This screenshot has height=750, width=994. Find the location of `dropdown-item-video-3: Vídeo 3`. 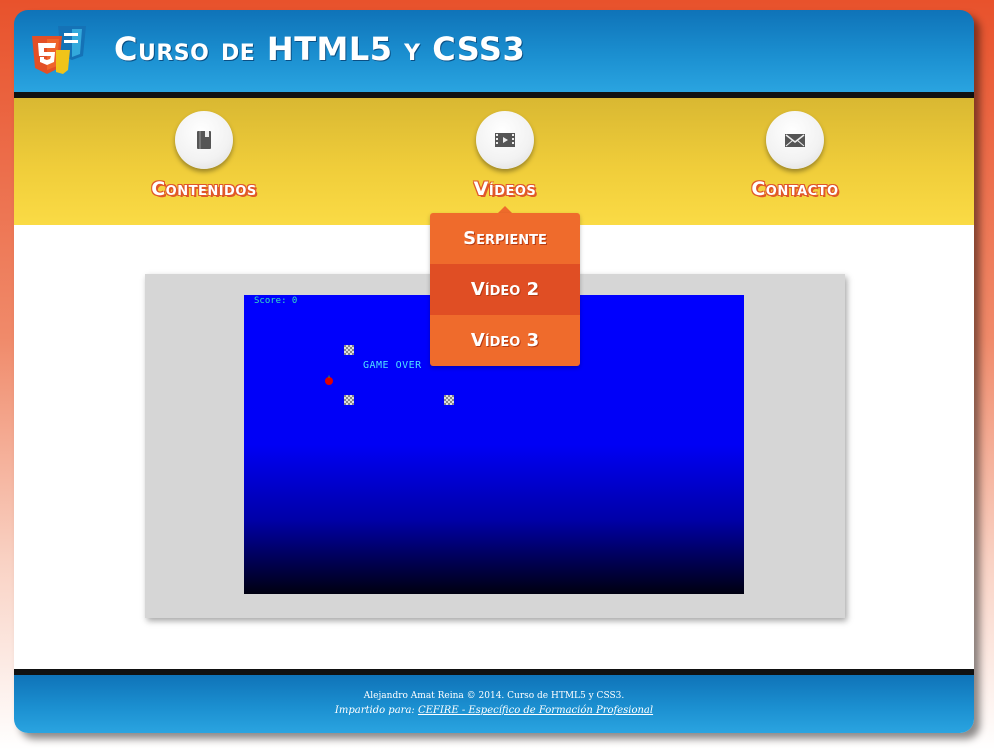

dropdown-item-video-3: Vídeo 3 is located at coordinates (505, 340).